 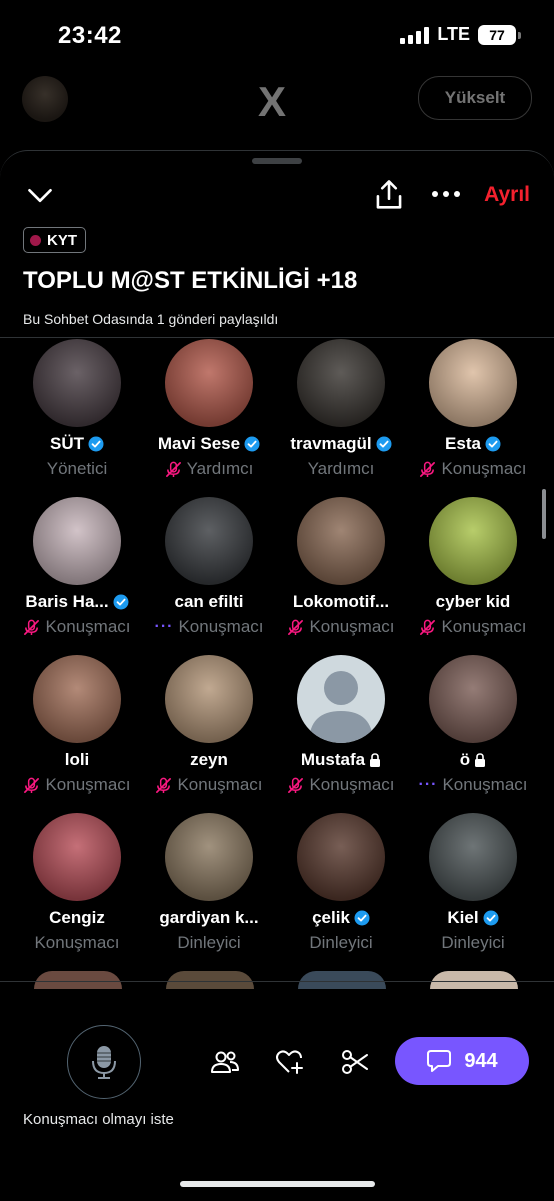 What do you see at coordinates (462, 1061) in the screenshot?
I see `comments-button: 944` at bounding box center [462, 1061].